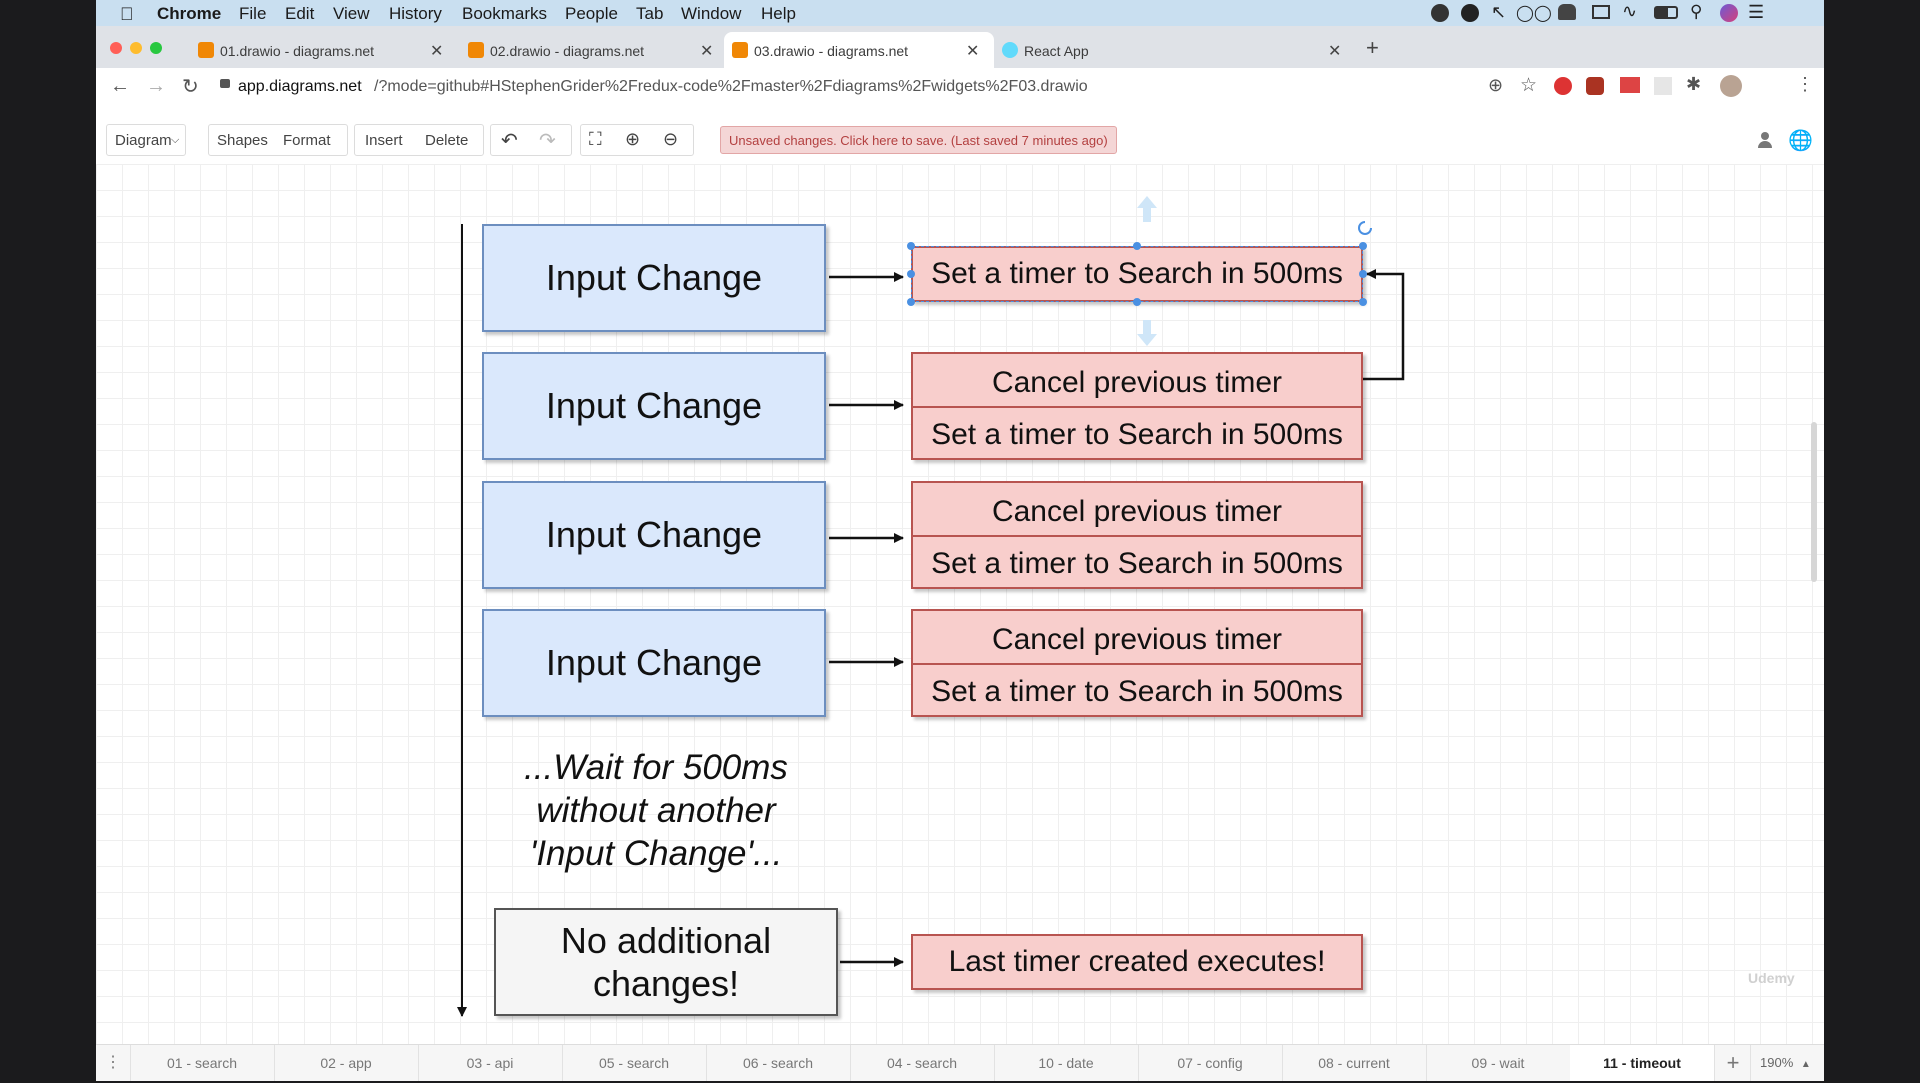 The width and height of the screenshot is (1920, 1083). What do you see at coordinates (1137, 382) in the screenshot?
I see `cancel-timer-label: Cancel previous timer` at bounding box center [1137, 382].